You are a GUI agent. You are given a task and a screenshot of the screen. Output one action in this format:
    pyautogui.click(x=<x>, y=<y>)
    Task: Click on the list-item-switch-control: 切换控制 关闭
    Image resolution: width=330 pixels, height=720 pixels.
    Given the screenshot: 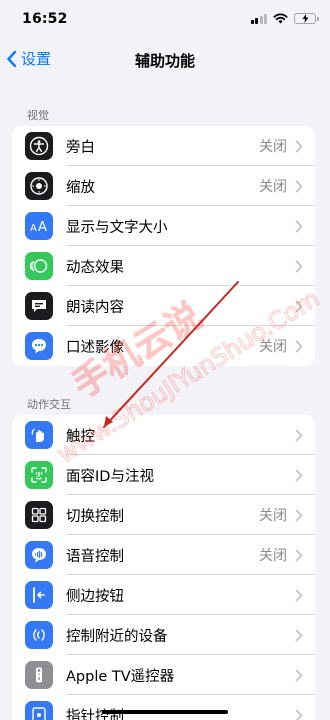 What is the action you would take?
    pyautogui.click(x=163, y=515)
    